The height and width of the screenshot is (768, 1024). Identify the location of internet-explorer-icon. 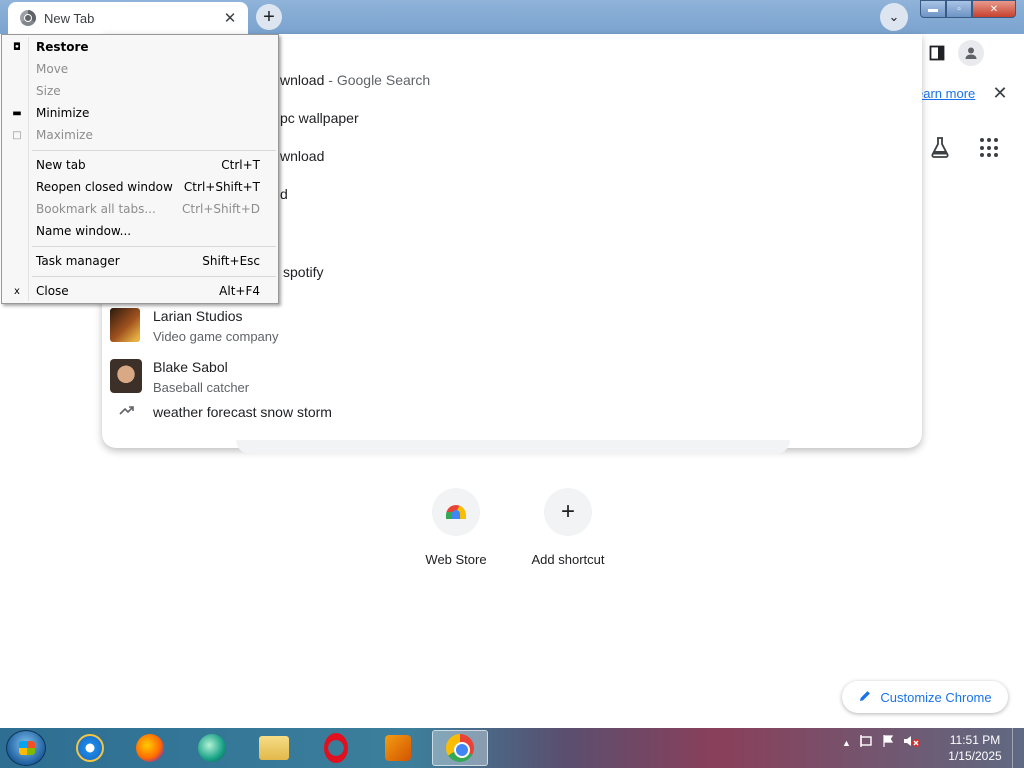
(90, 748).